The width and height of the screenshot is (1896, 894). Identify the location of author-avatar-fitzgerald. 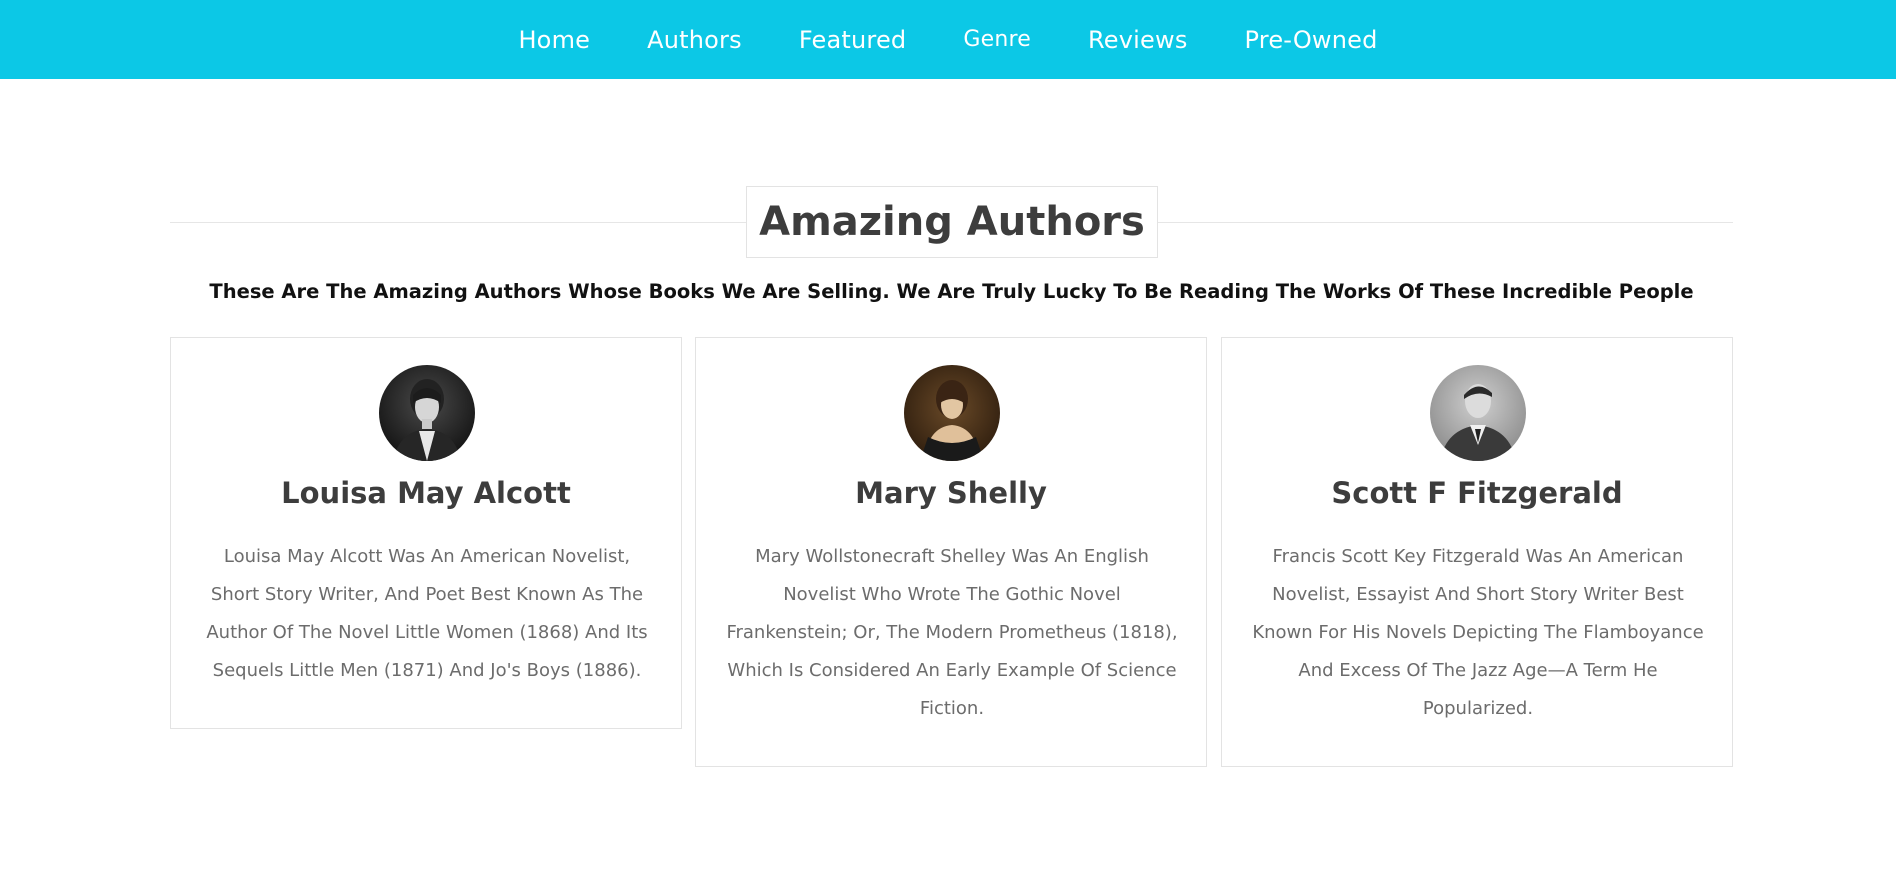
(1478, 413).